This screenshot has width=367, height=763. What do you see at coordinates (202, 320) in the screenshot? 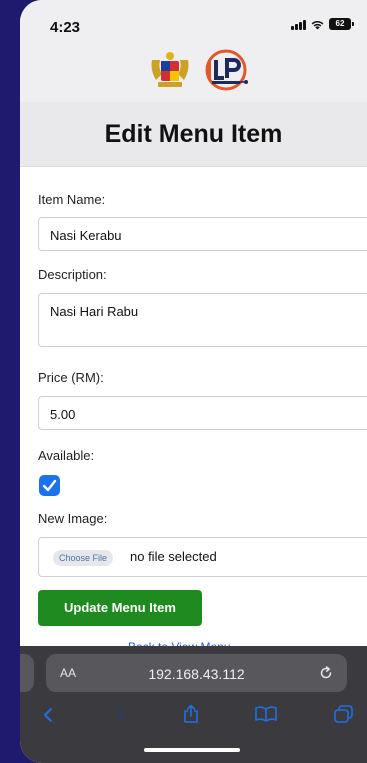
I see `description-textarea: Nasi Hari Rabu` at bounding box center [202, 320].